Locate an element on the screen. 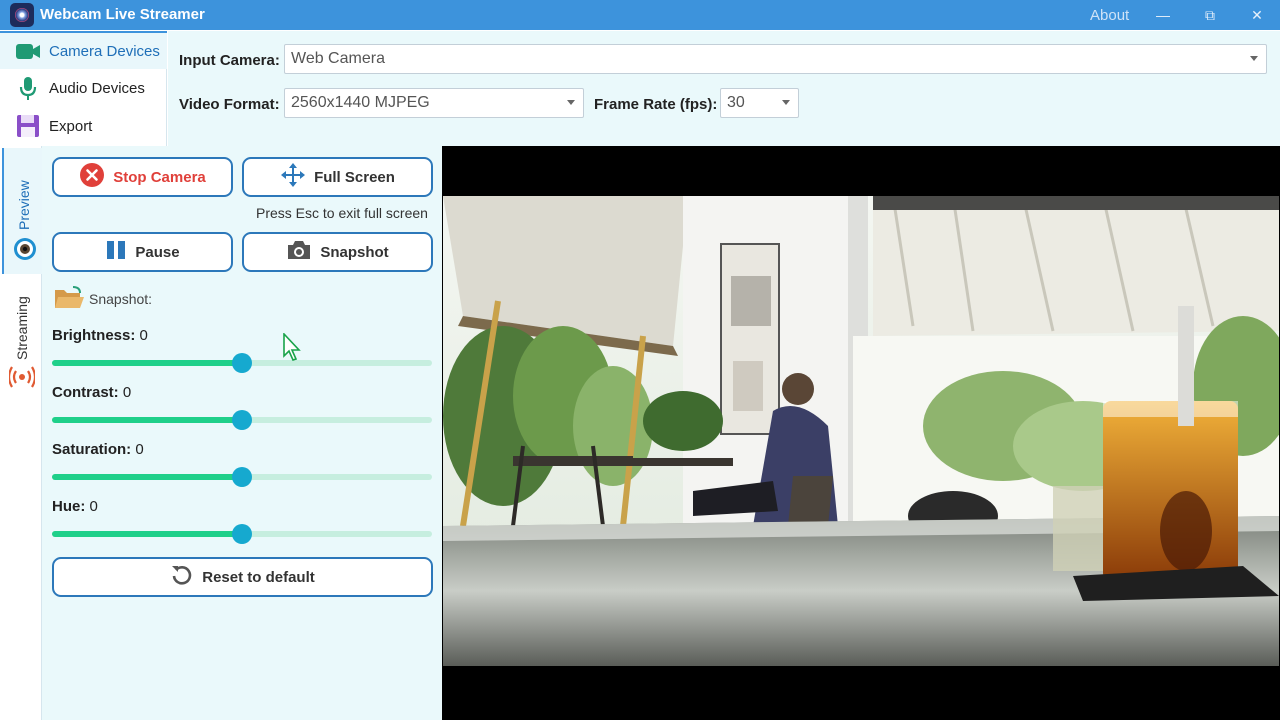 The width and height of the screenshot is (1280, 720). snapshot-folder-label: Snapshot: is located at coordinates (121, 299).